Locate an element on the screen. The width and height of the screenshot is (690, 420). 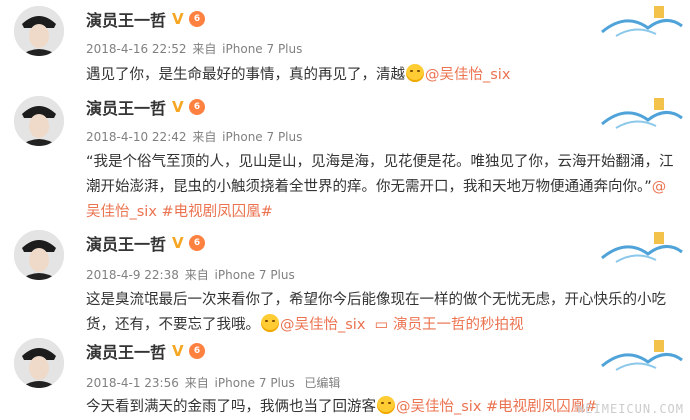
post-body: 遇见了你，是生命最好的事情，真的再见了，清越 is located at coordinates (245, 75).